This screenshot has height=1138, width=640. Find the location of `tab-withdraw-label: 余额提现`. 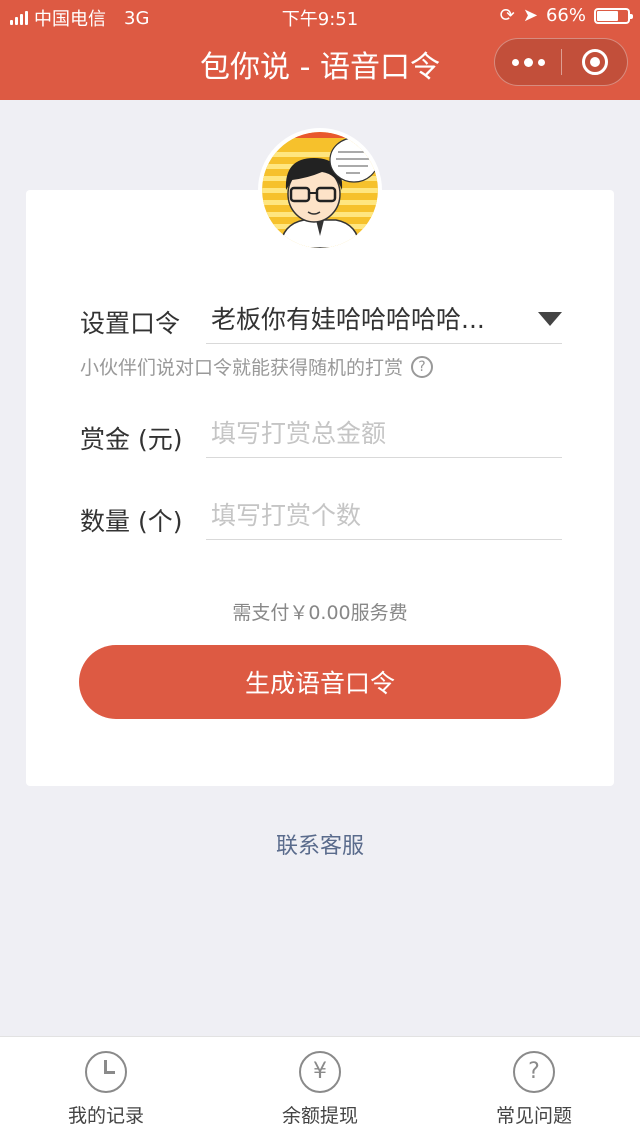

tab-withdraw-label: 余额提现 is located at coordinates (319, 1116).